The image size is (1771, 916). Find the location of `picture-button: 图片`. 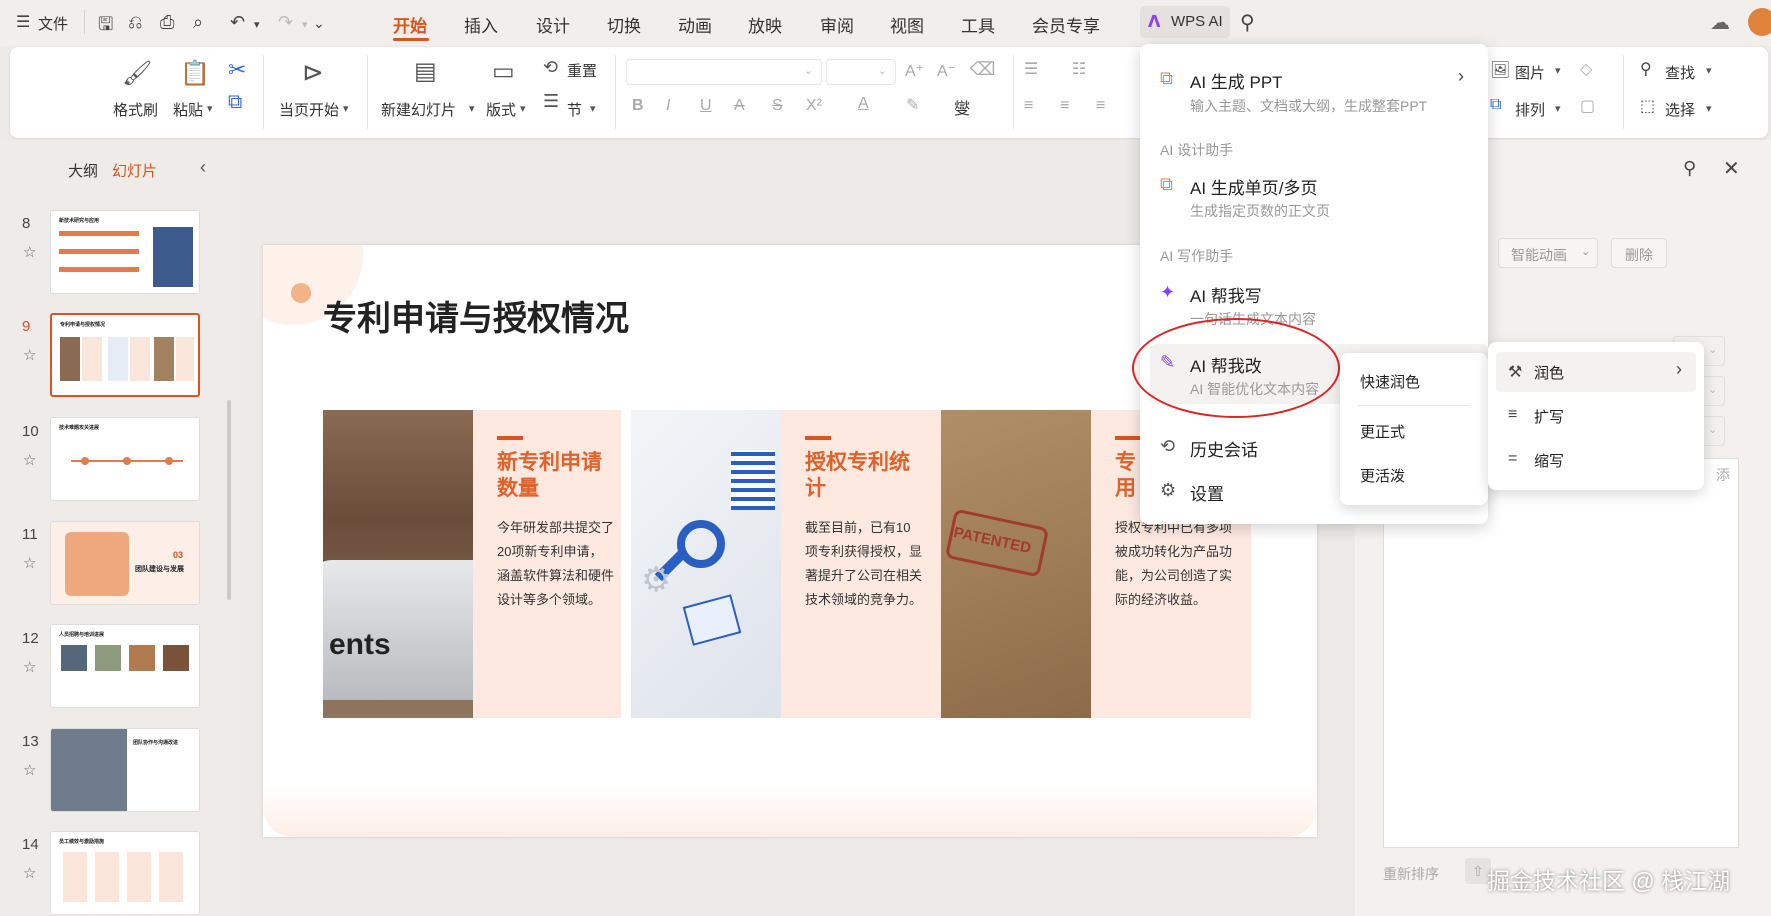

picture-button: 图片 is located at coordinates (1530, 72).